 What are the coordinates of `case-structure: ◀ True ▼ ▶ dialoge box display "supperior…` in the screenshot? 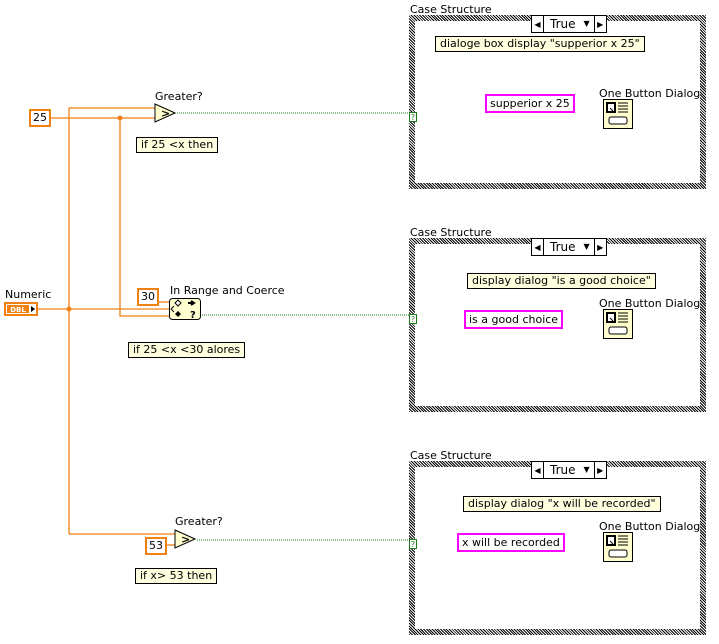 It's located at (557, 102).